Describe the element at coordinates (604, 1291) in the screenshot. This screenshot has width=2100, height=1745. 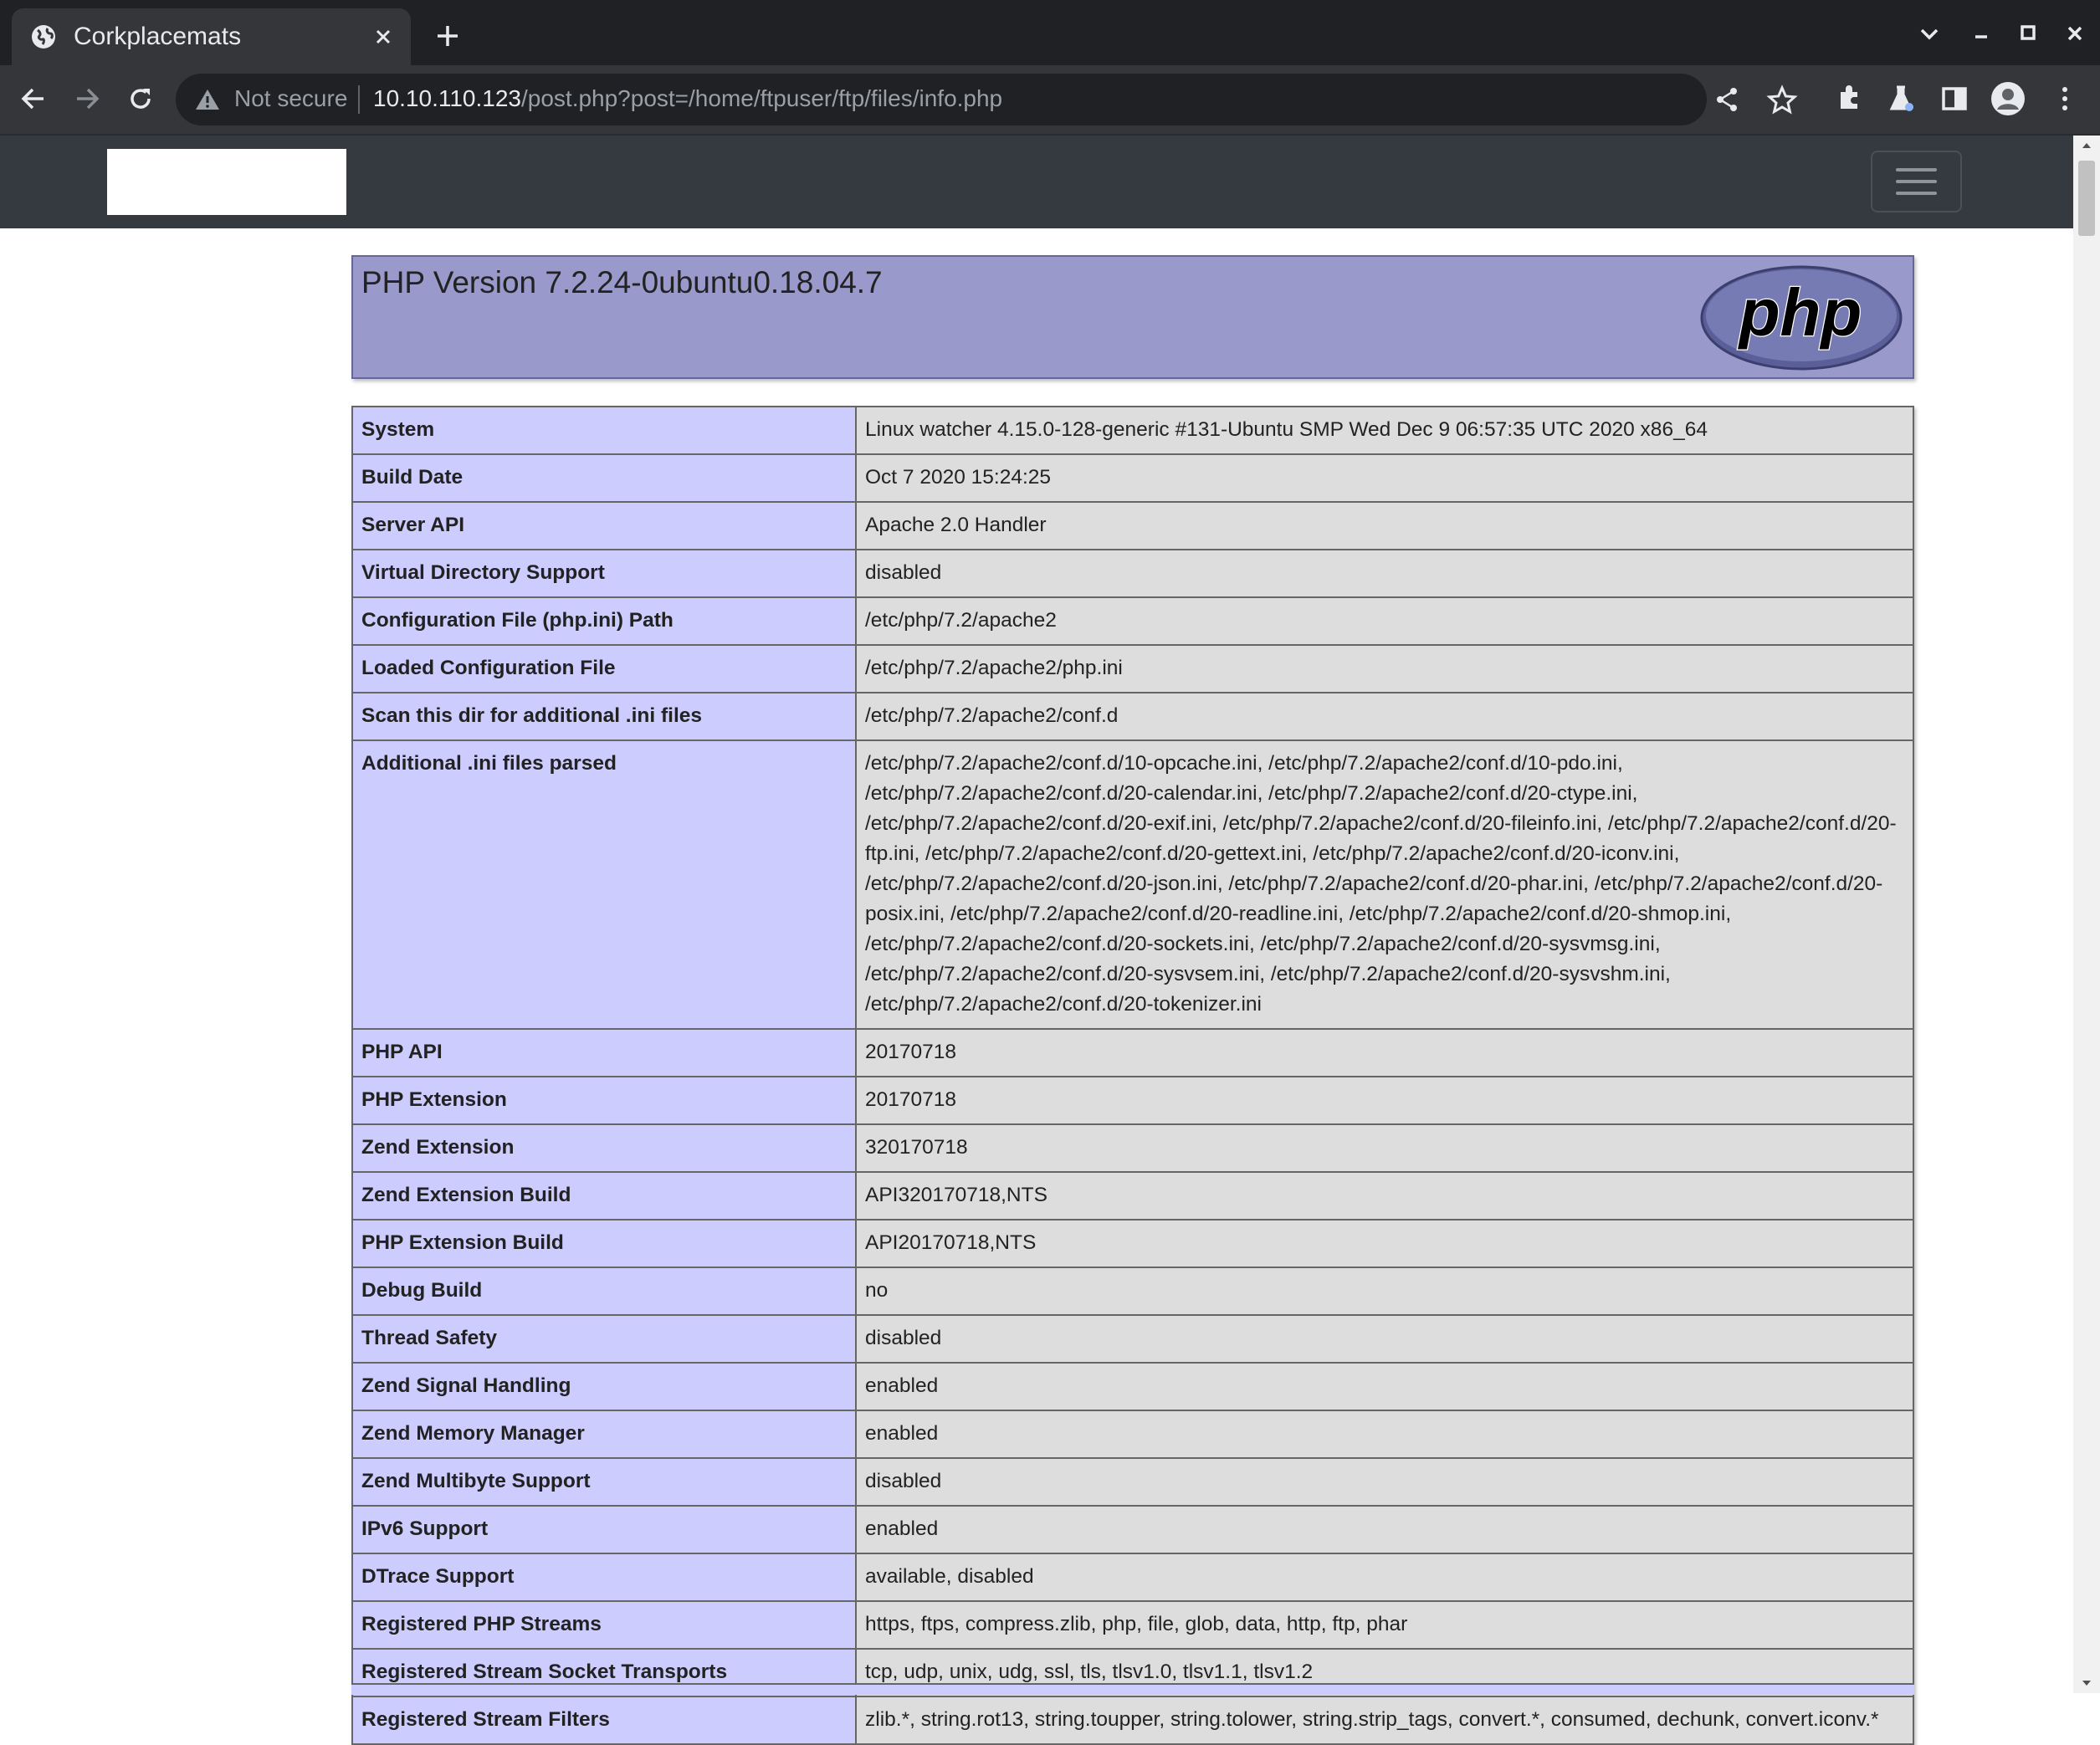
I see `row-key: Debug Build` at that location.